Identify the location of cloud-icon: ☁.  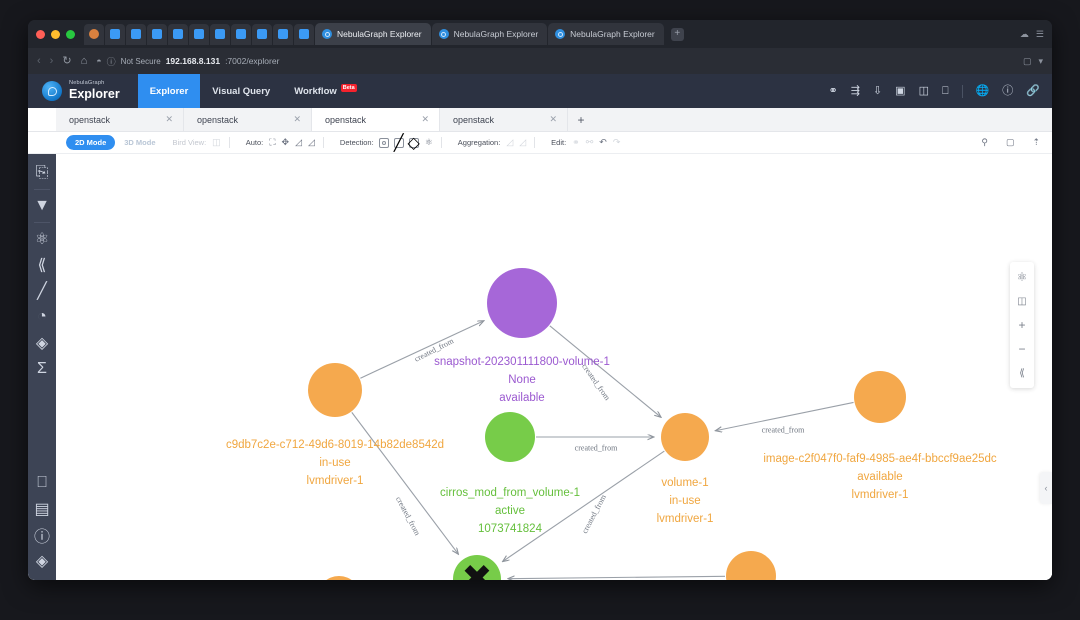
(1024, 34).